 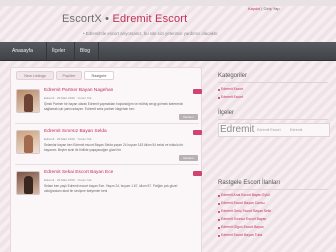 What do you see at coordinates (249, 183) in the screenshot?
I see `widget-title-random-listings: Rastgele Escort İlanları` at bounding box center [249, 183].